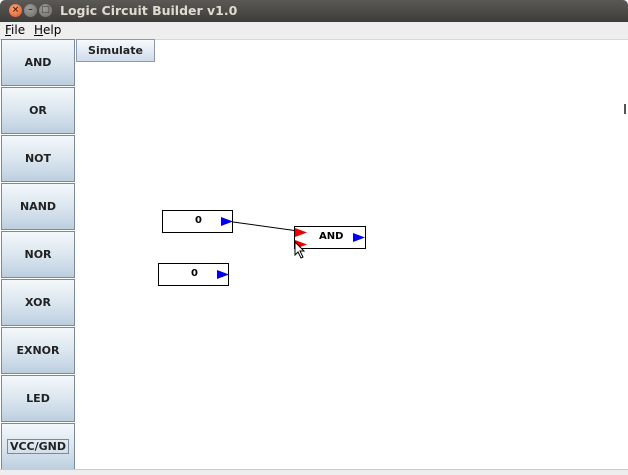 The height and width of the screenshot is (475, 628). I want to click on menu-bar: File Help, so click(314, 31).